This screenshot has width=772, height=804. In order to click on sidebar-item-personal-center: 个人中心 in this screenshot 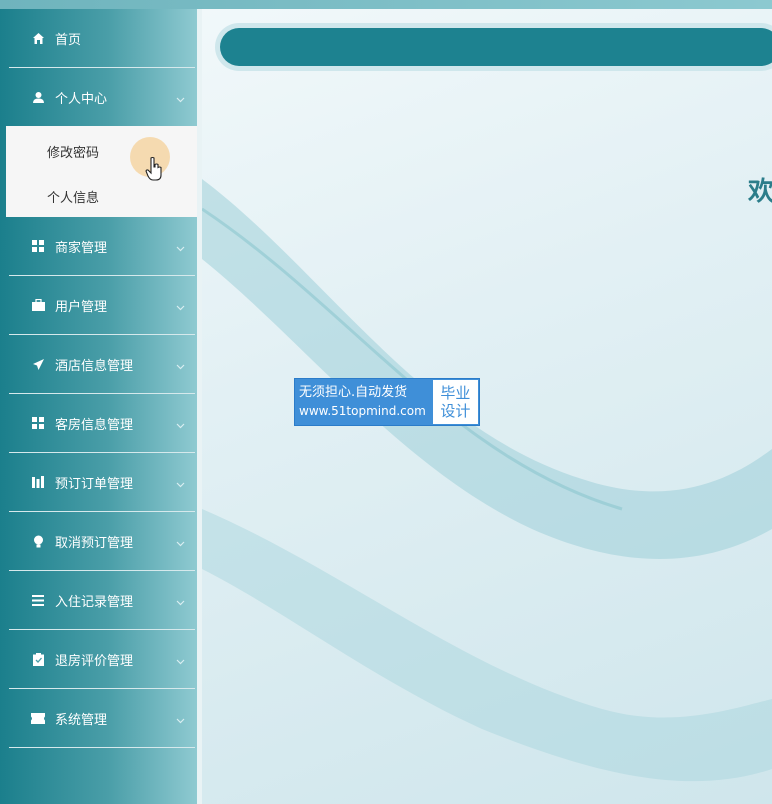, I will do `click(102, 97)`.